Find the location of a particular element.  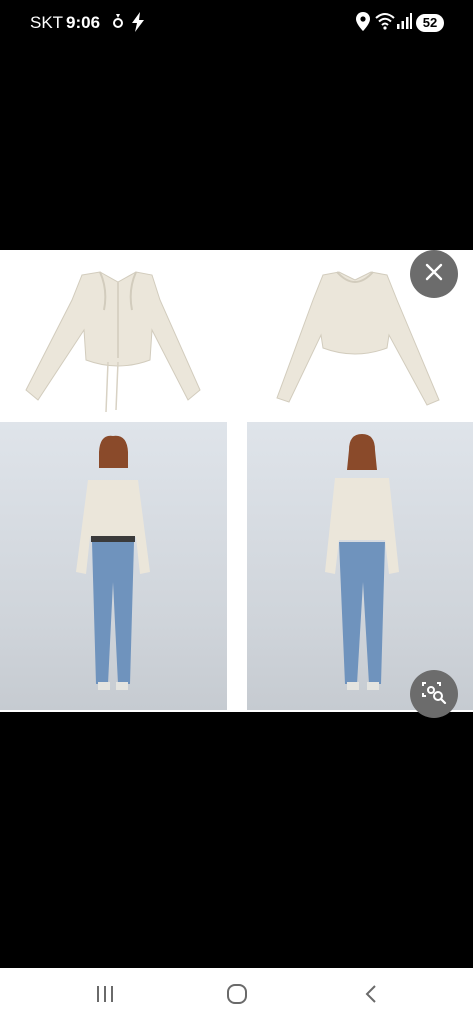

close-icon is located at coordinates (434, 274).